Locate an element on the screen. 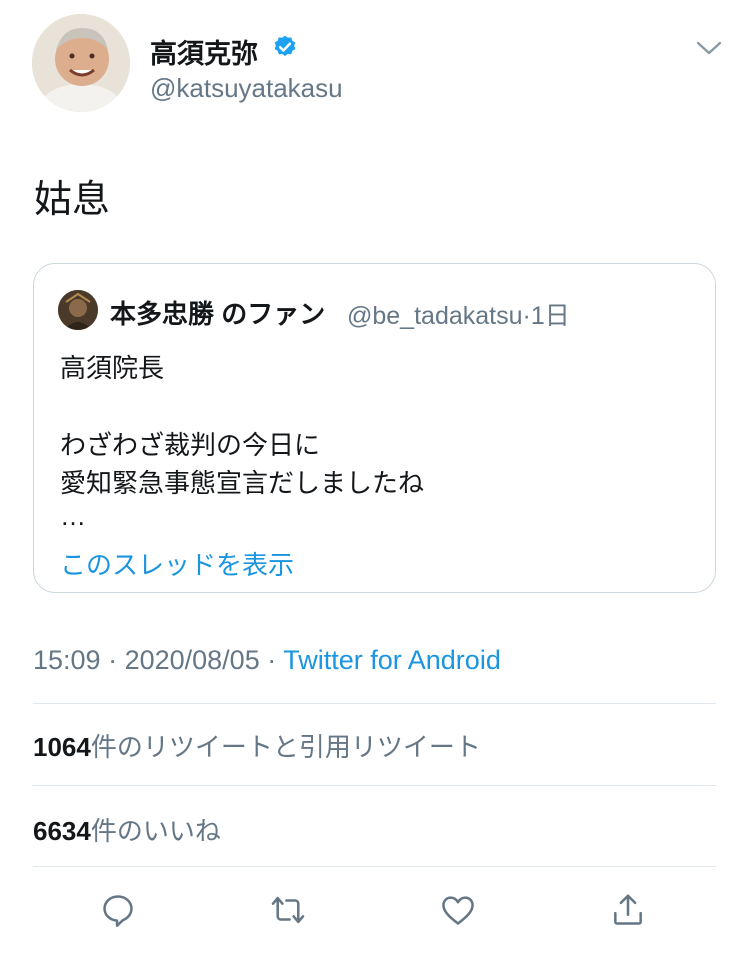 The height and width of the screenshot is (953, 750). tweet-text: 姑息 is located at coordinates (72, 200).